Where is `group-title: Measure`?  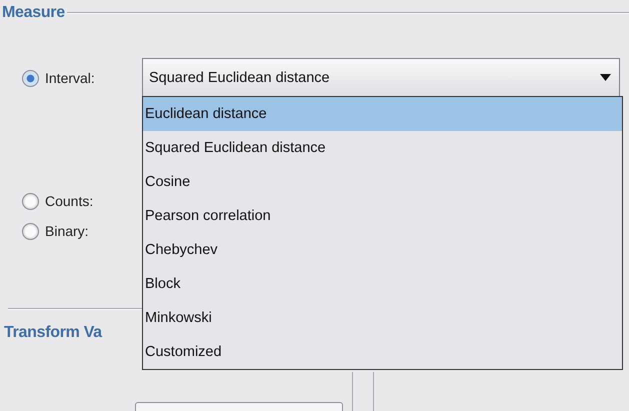
group-title: Measure is located at coordinates (33, 13).